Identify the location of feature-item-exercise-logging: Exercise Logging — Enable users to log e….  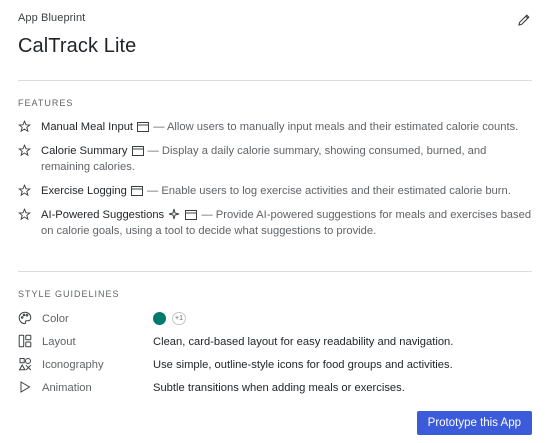
(275, 191).